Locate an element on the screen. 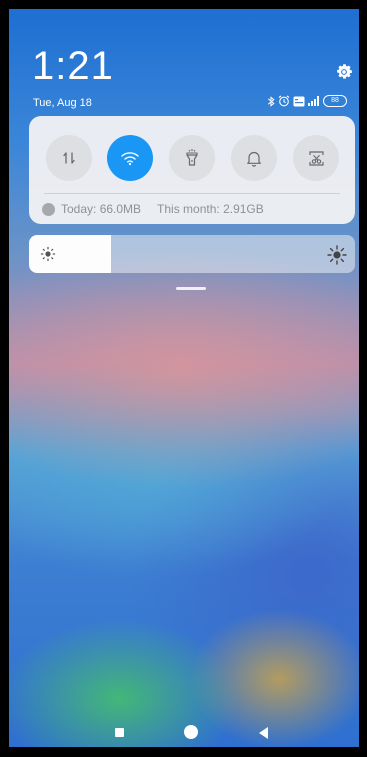 The width and height of the screenshot is (367, 757). brightness-low-icon is located at coordinates (48, 254).